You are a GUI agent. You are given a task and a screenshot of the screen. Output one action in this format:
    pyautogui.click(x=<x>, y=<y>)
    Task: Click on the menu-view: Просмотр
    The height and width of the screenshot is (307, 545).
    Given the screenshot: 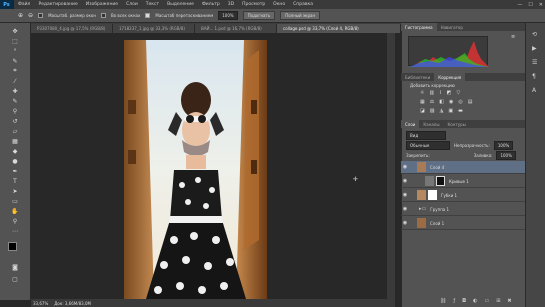 What is the action you would take?
    pyautogui.click(x=253, y=4)
    